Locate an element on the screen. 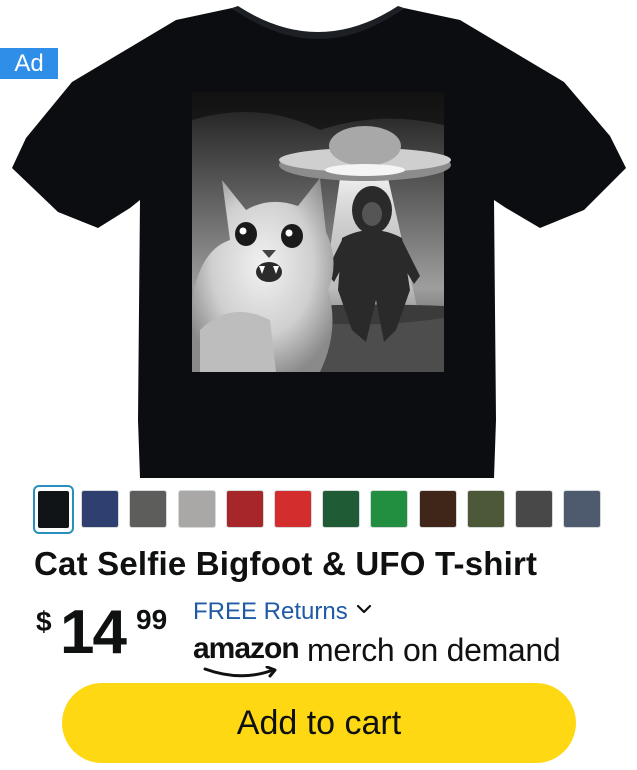 The height and width of the screenshot is (770, 637). amazon-wordmark: amazon is located at coordinates (246, 648).